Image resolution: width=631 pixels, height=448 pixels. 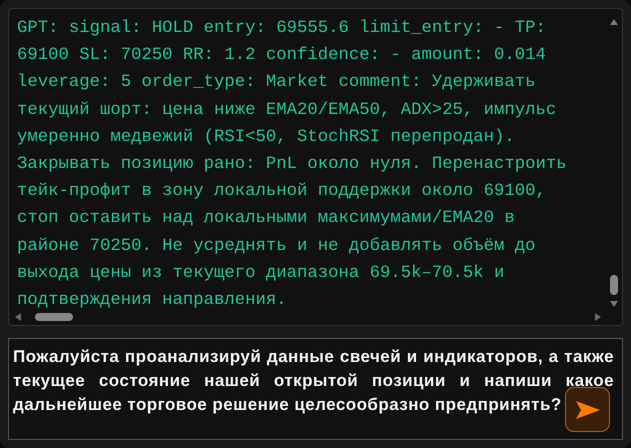 I want to click on send-button, so click(x=587, y=409).